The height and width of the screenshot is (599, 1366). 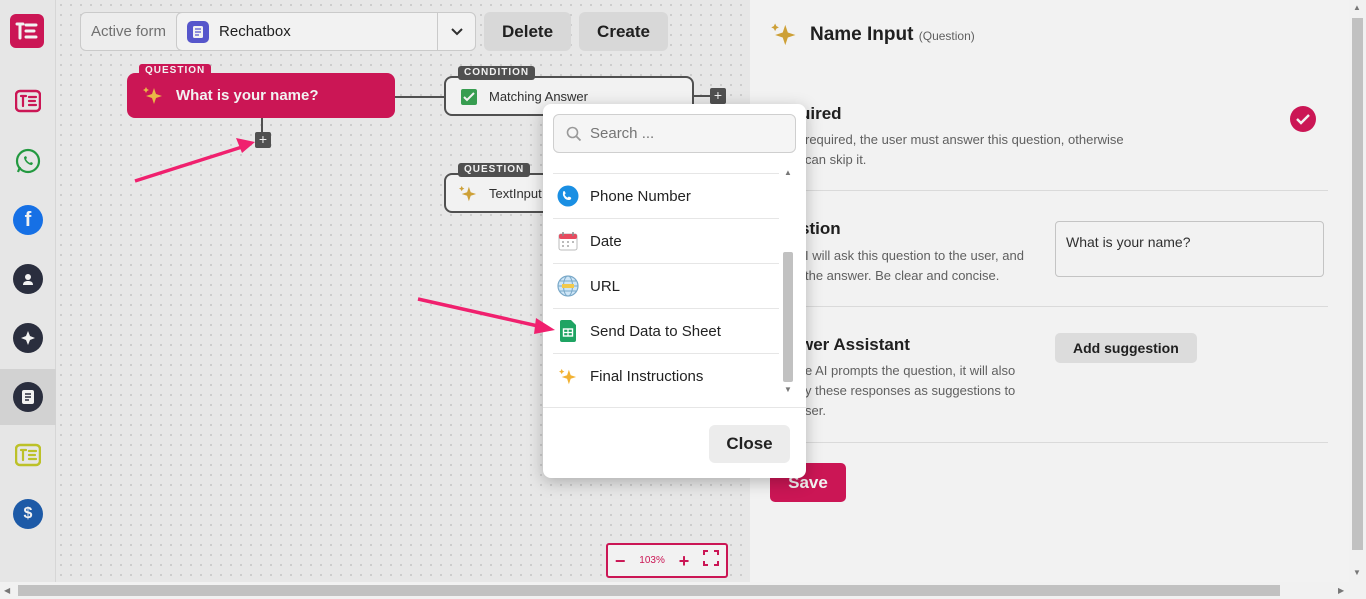 I want to click on search-box, so click(x=674, y=133).